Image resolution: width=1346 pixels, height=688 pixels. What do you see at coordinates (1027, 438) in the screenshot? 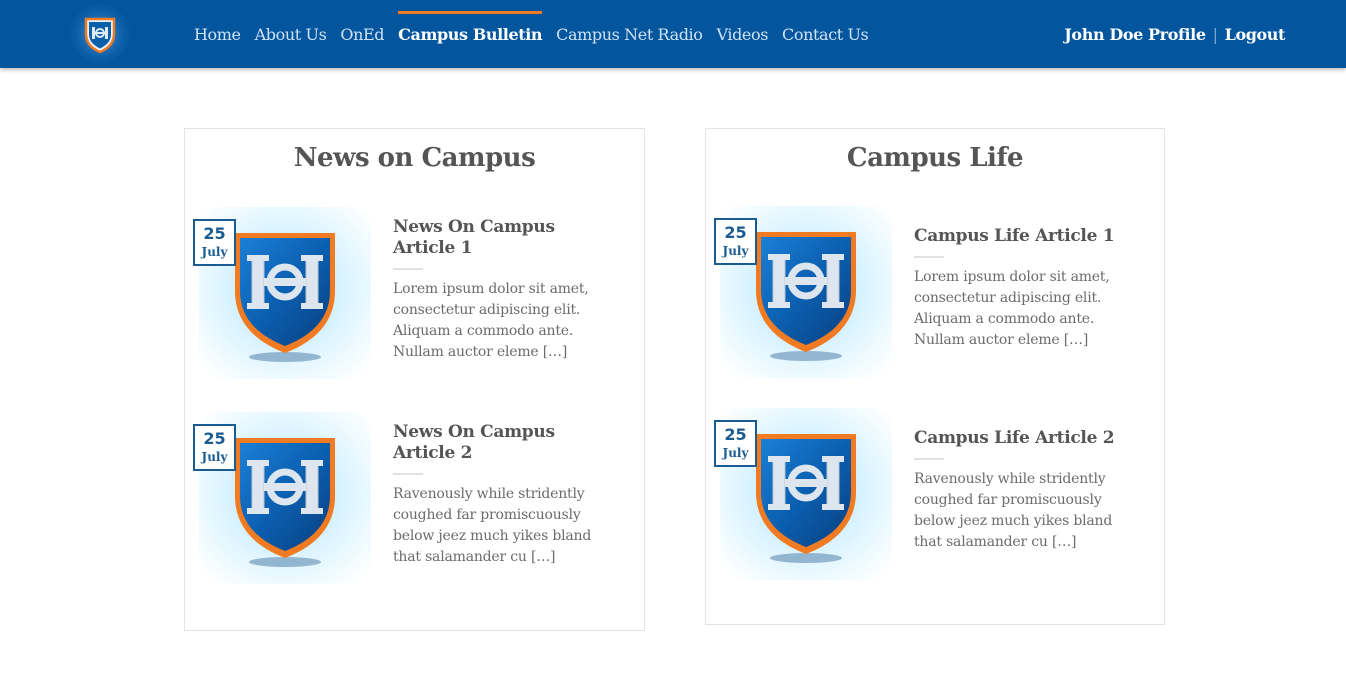
I see `article-title-link: Campus Life Article 2` at bounding box center [1027, 438].